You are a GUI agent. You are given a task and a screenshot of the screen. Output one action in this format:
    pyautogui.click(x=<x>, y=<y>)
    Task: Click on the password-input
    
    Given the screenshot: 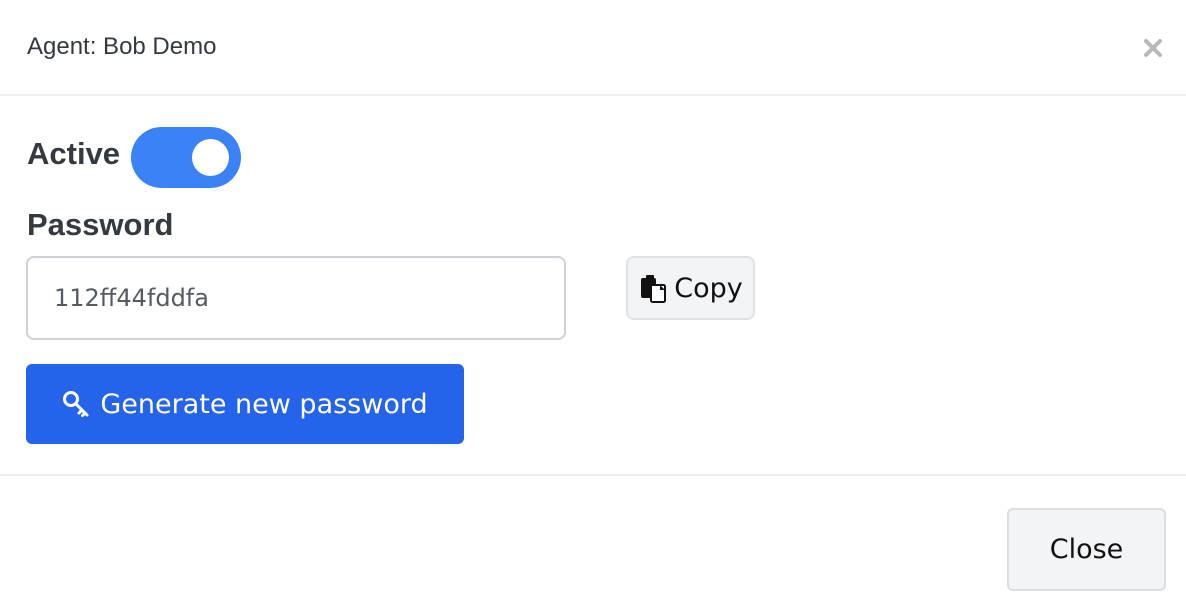 What is the action you would take?
    pyautogui.click(x=296, y=298)
    